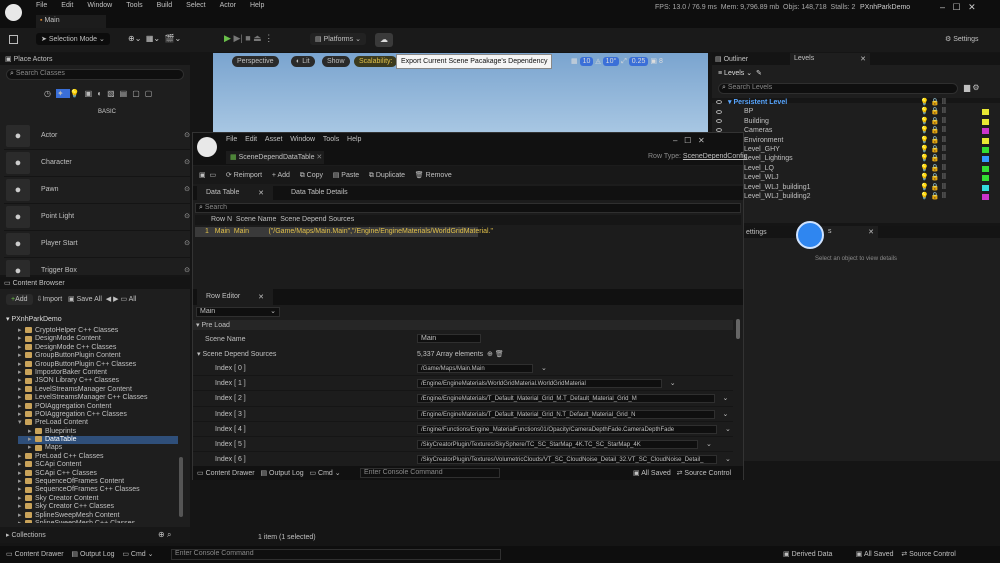 This screenshot has height=563, width=1000. Describe the element at coordinates (62, 93) in the screenshot. I see `basic-icon: ✦` at that location.